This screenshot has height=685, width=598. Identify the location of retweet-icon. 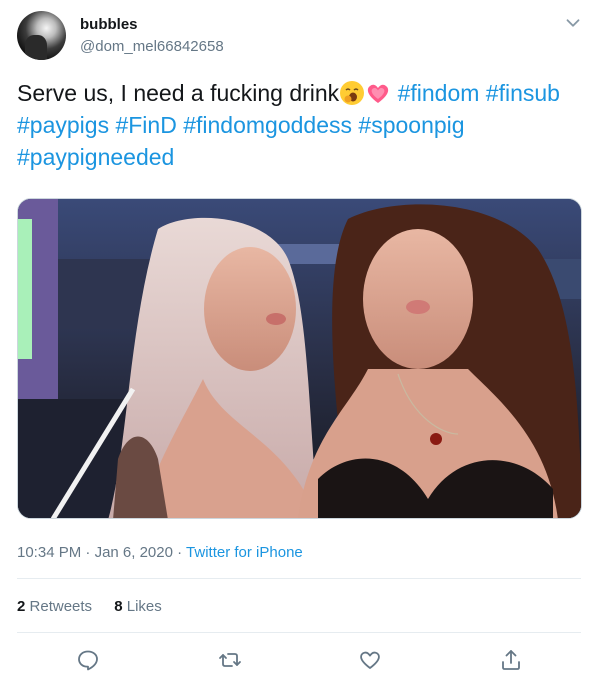
(230, 660).